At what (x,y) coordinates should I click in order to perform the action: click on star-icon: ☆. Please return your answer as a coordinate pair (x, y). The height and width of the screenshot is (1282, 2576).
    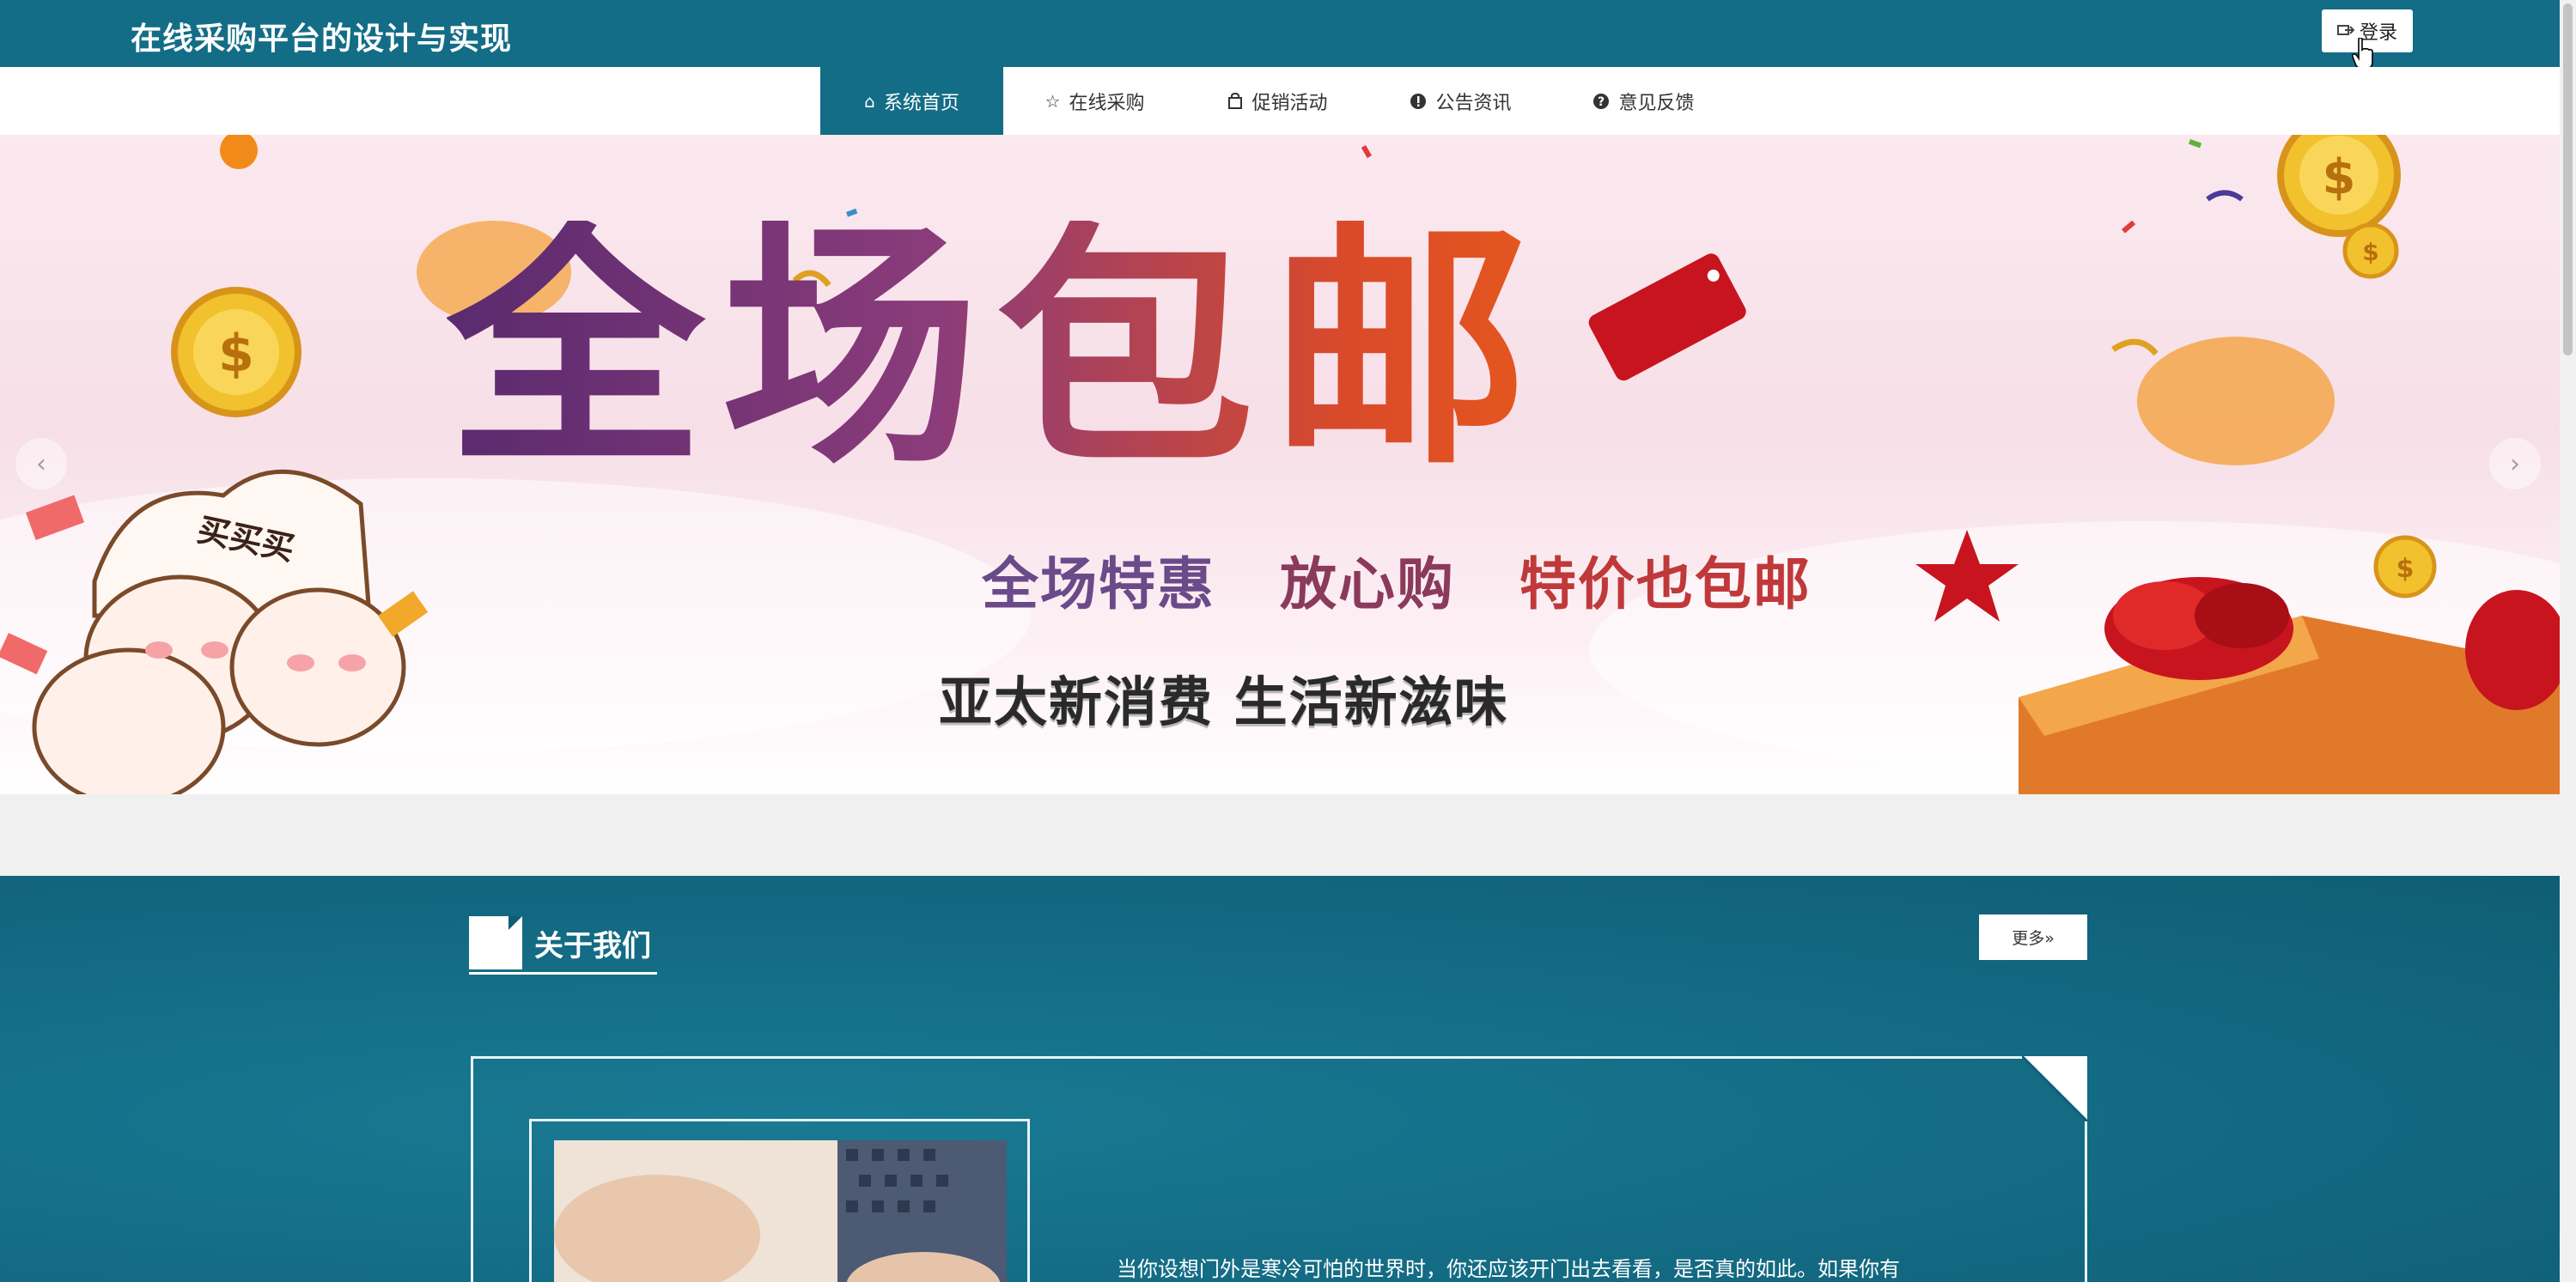
    Looking at the image, I should click on (1052, 101).